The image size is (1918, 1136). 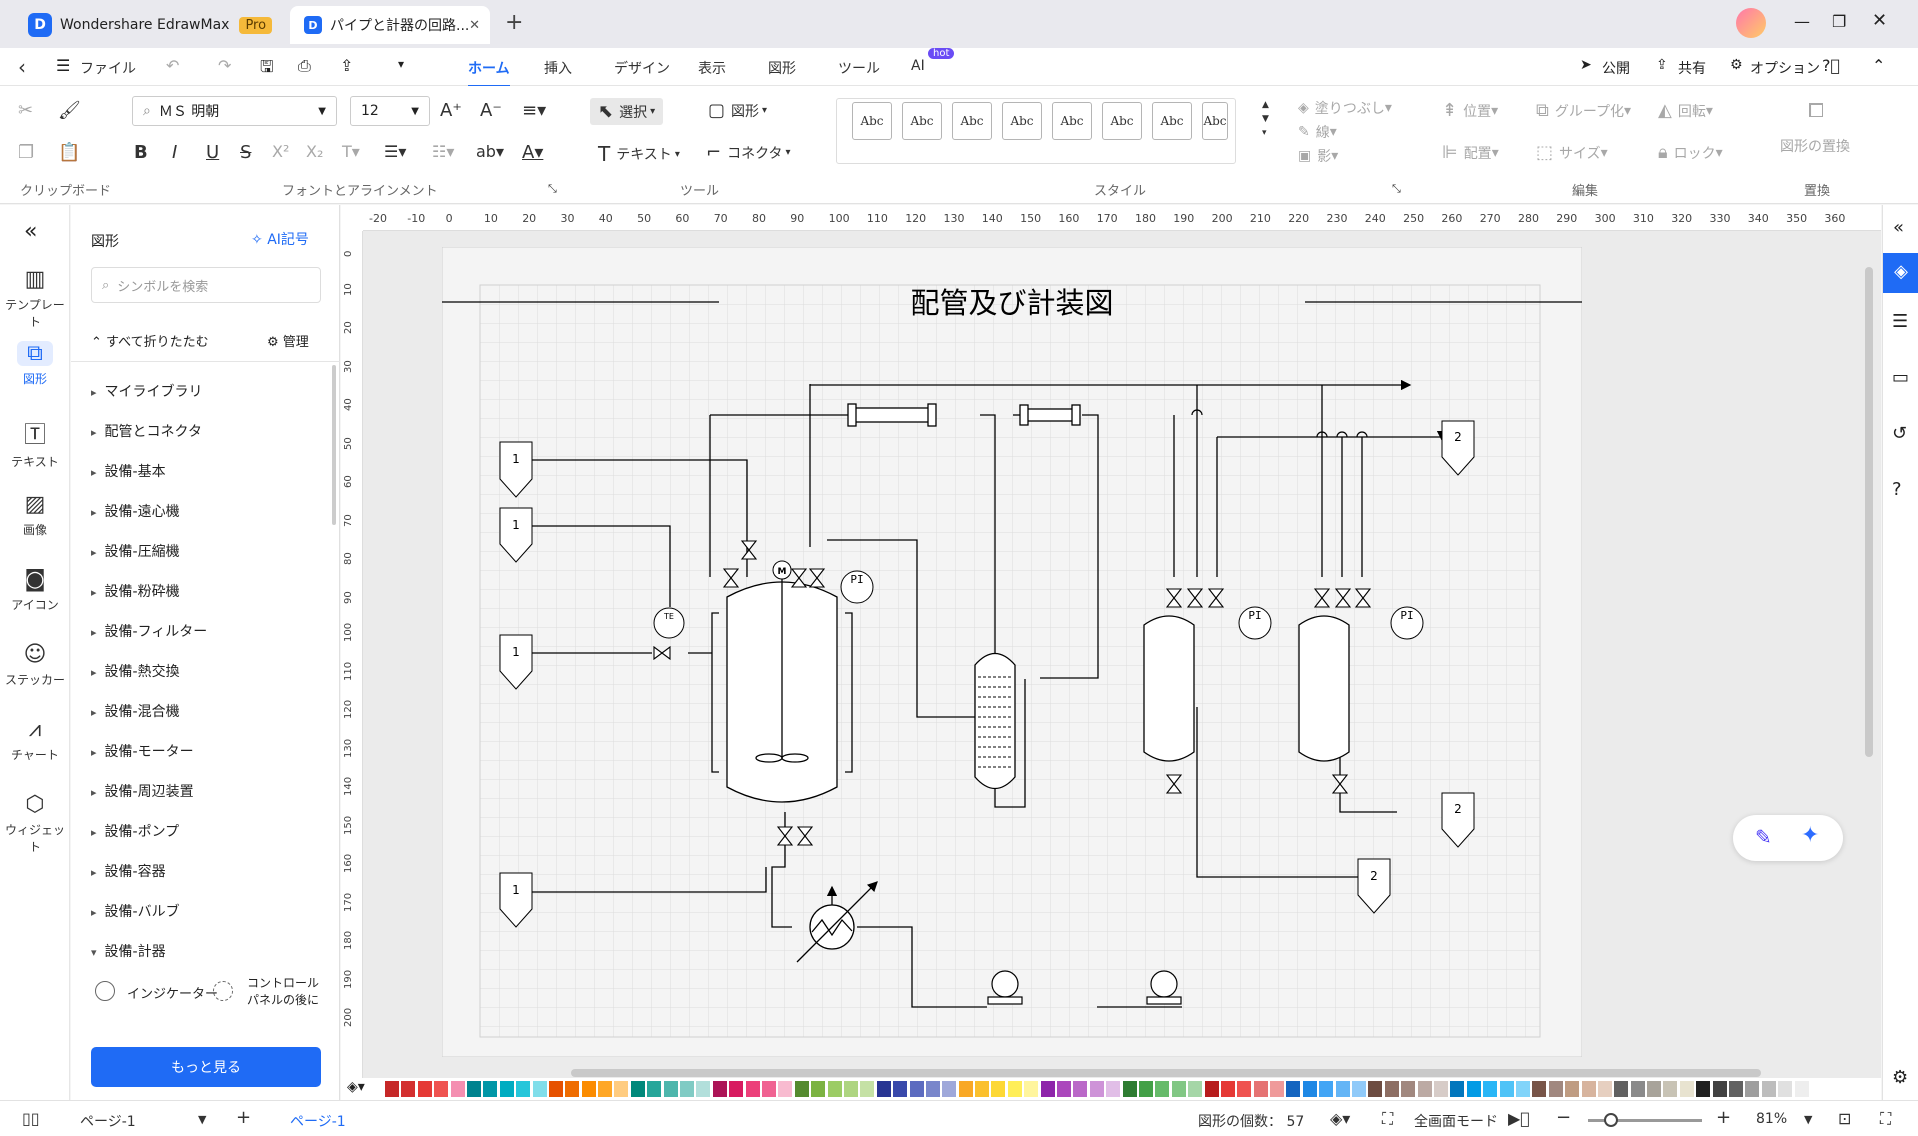 I want to click on share-button: 共有, so click(x=1692, y=68).